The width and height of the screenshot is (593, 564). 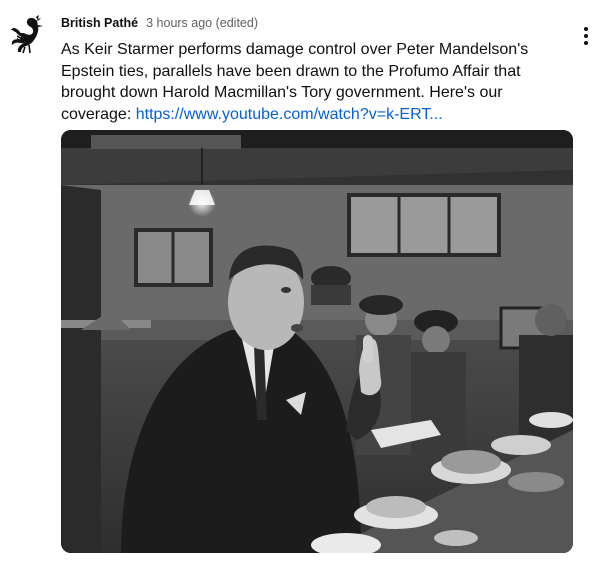 What do you see at coordinates (99, 23) in the screenshot?
I see `channel-name: British Pathé` at bounding box center [99, 23].